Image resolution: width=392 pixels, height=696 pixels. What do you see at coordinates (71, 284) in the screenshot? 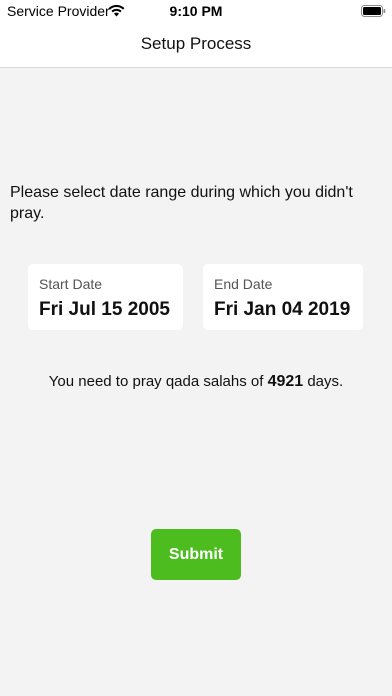
I see `start-date-label: Start Date` at bounding box center [71, 284].